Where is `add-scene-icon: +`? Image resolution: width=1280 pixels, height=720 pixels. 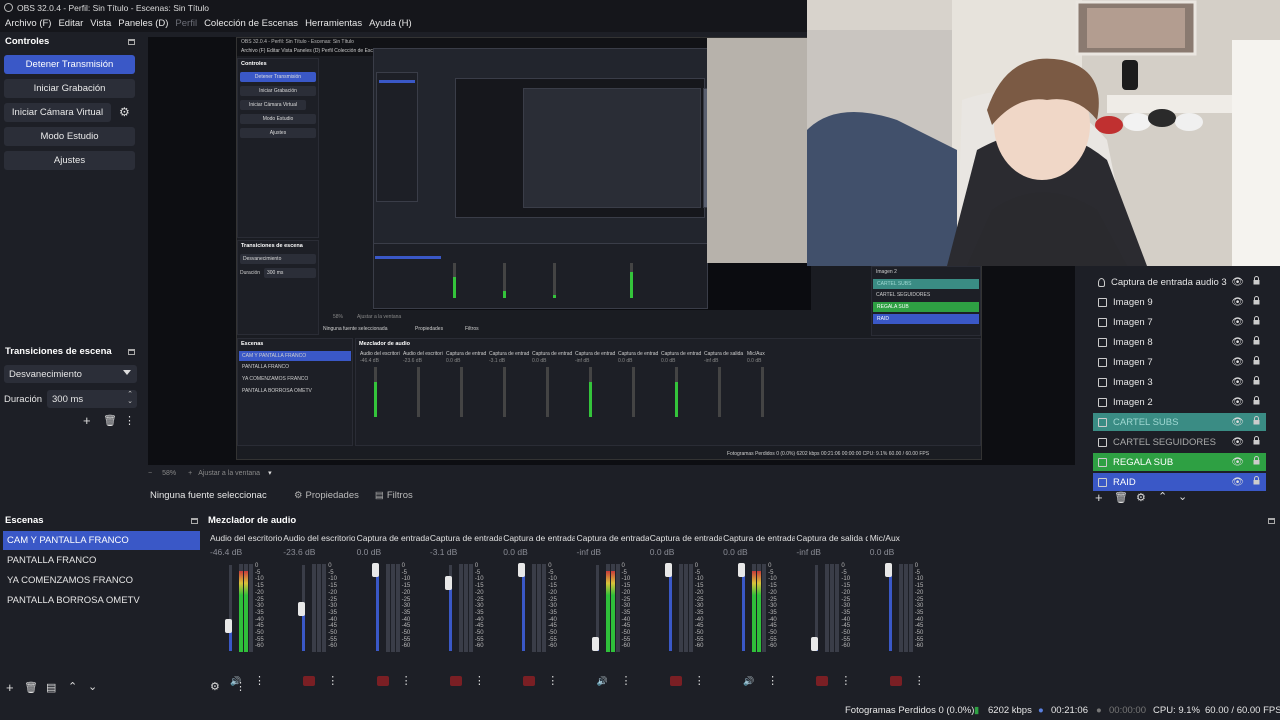
add-scene-icon: + is located at coordinates (10, 687).